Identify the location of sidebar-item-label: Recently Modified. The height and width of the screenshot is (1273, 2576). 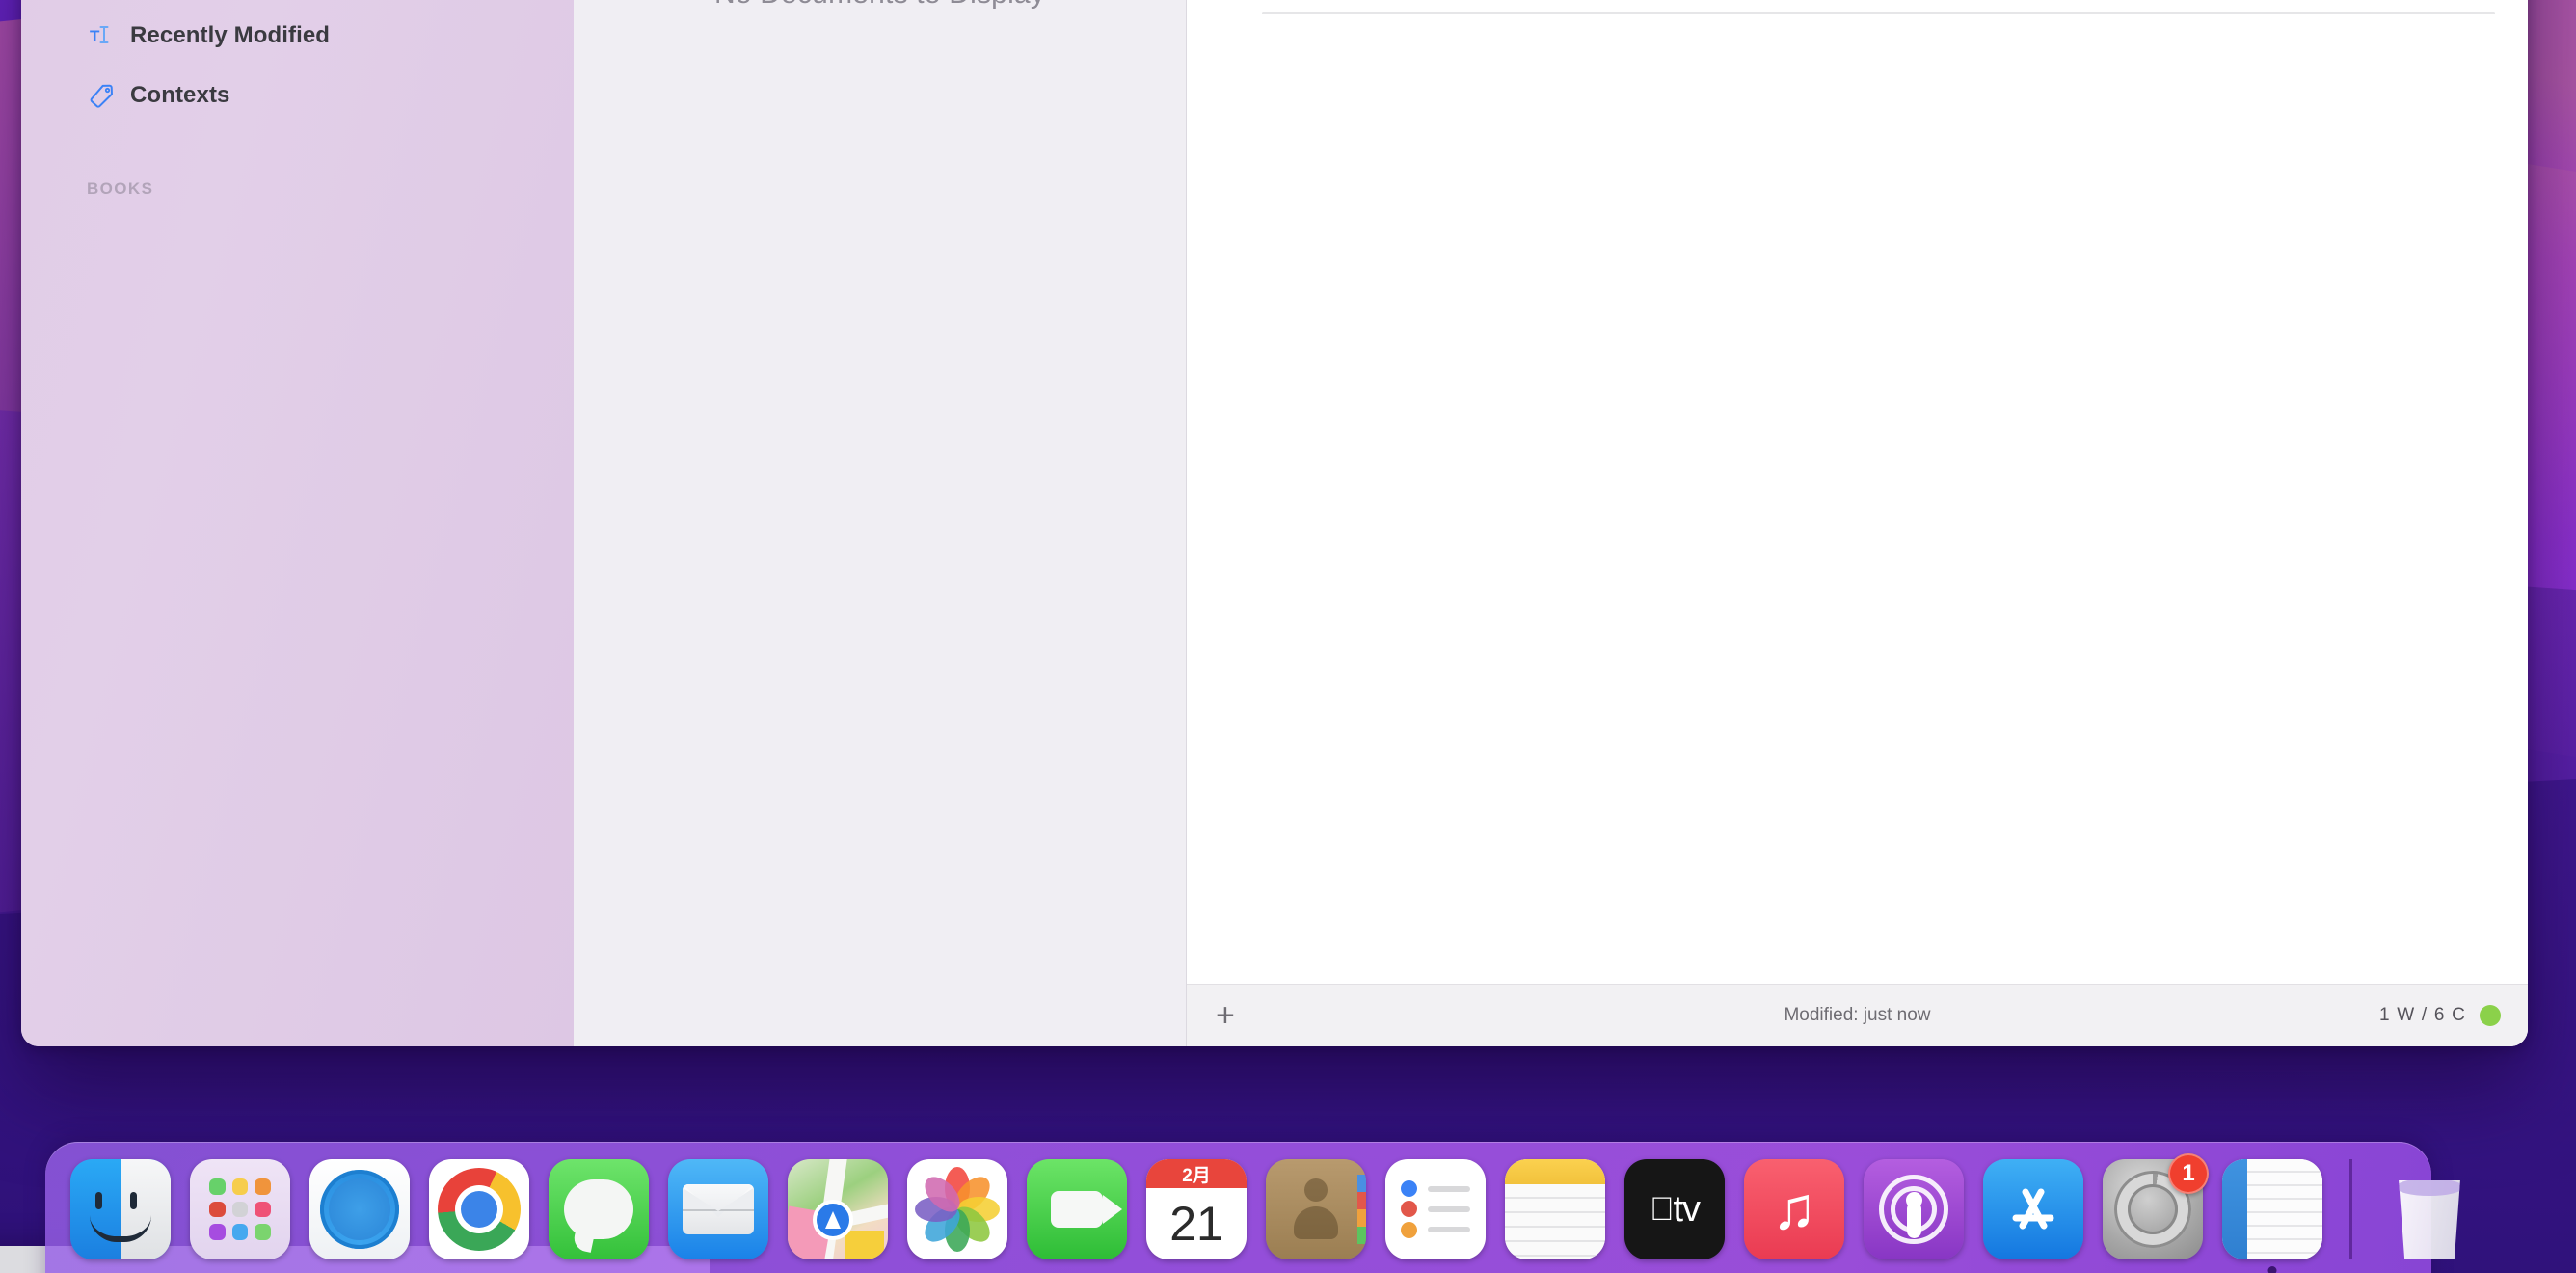
(231, 35).